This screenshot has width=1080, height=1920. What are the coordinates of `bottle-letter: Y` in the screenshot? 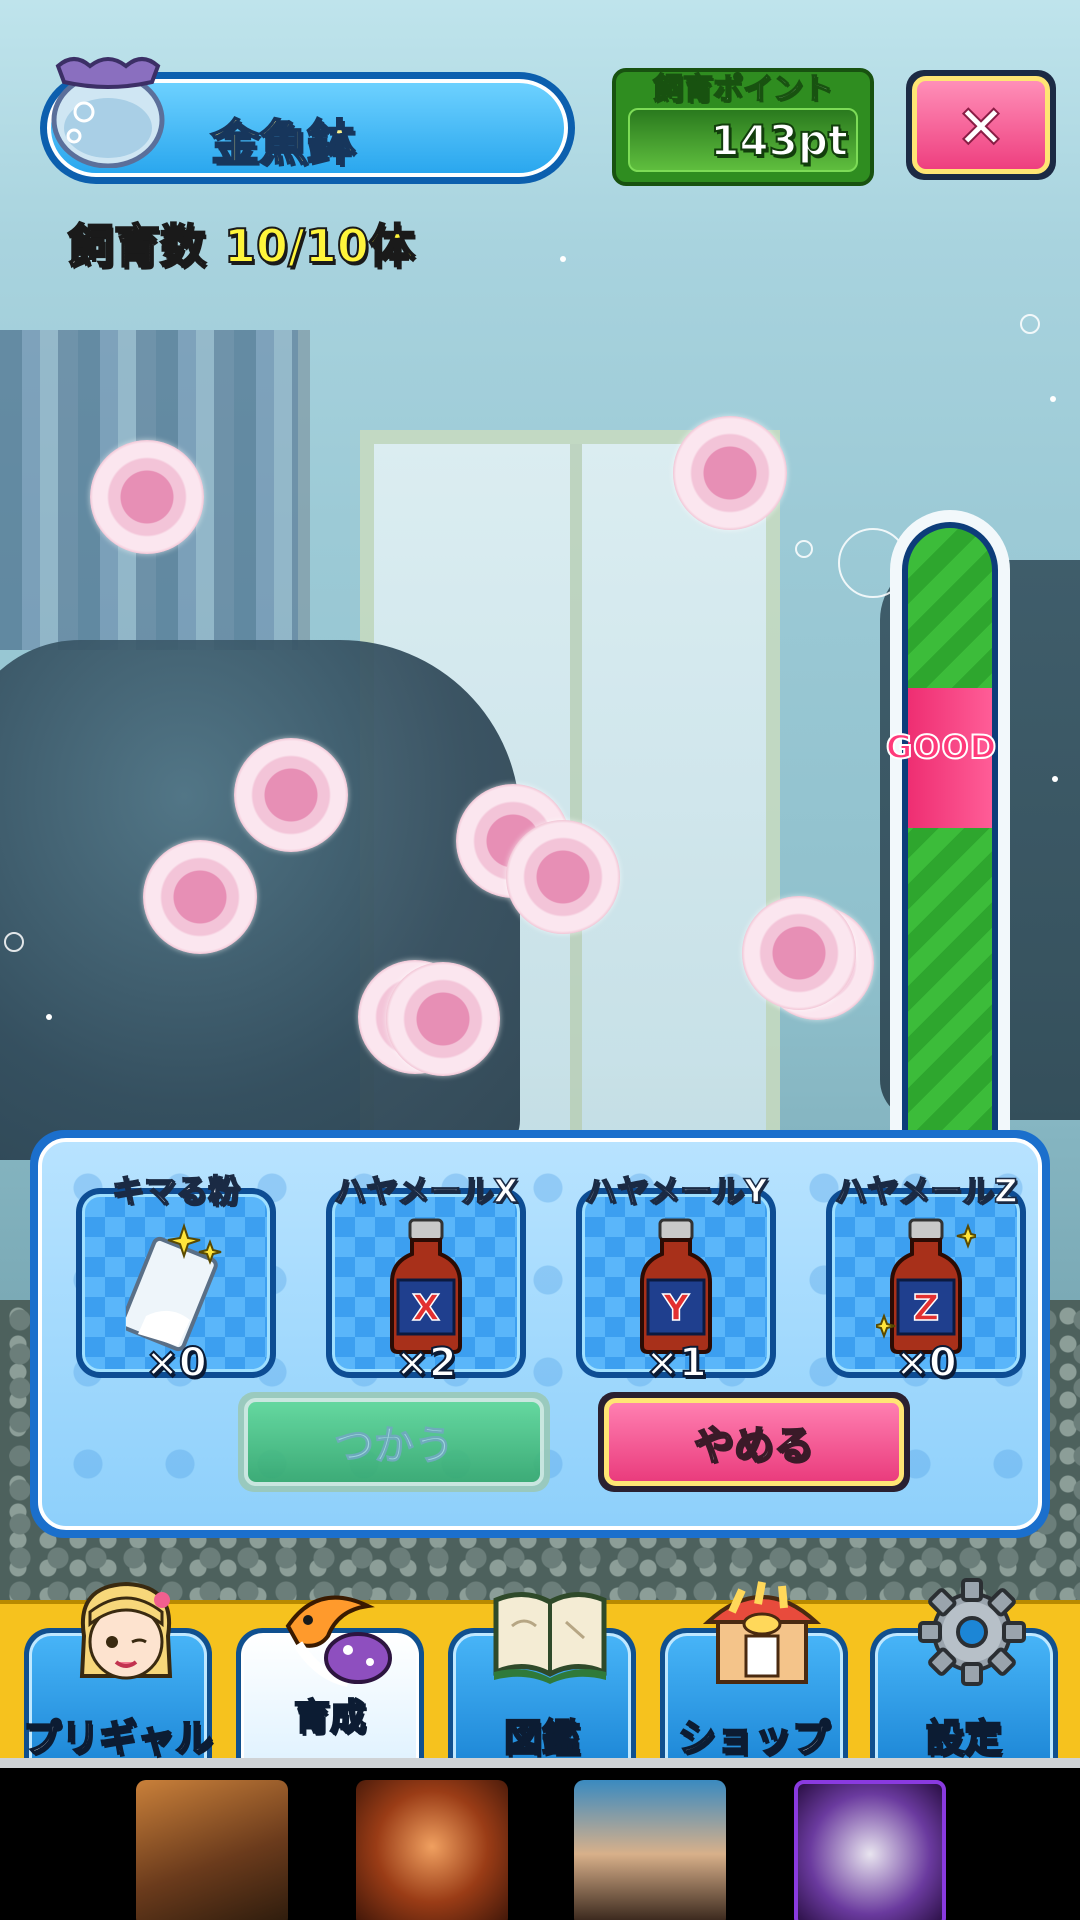 It's located at (676, 1308).